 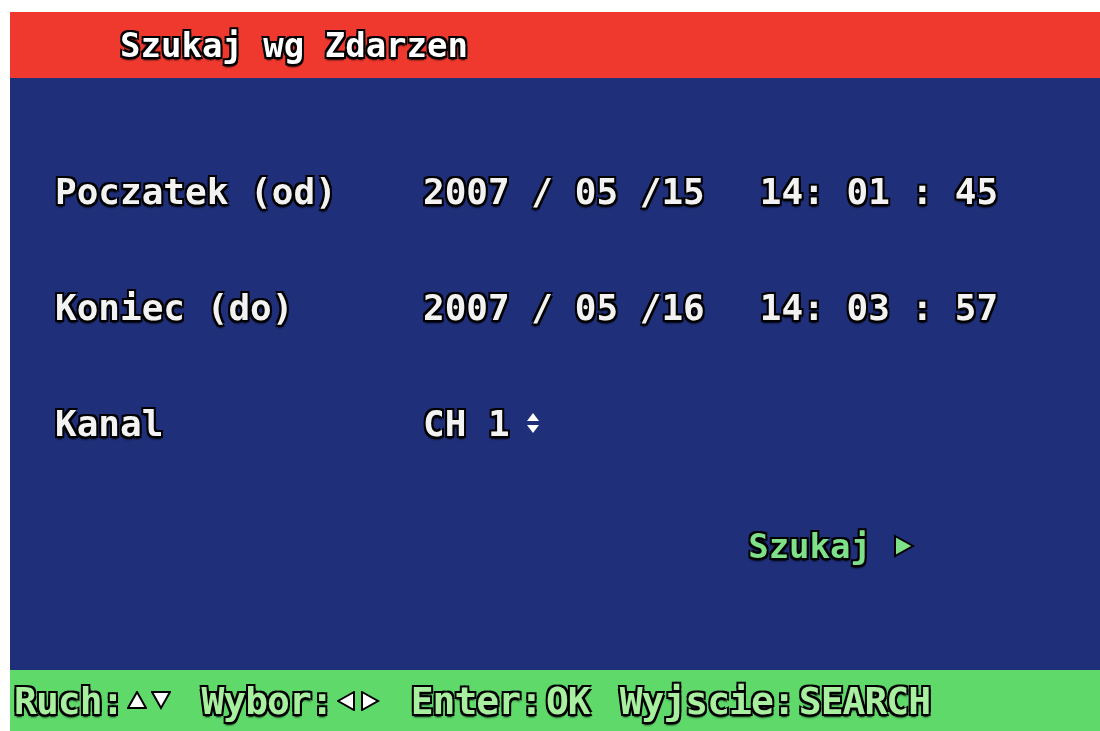 I want to click on hint-key: OK, so click(x=567, y=700).